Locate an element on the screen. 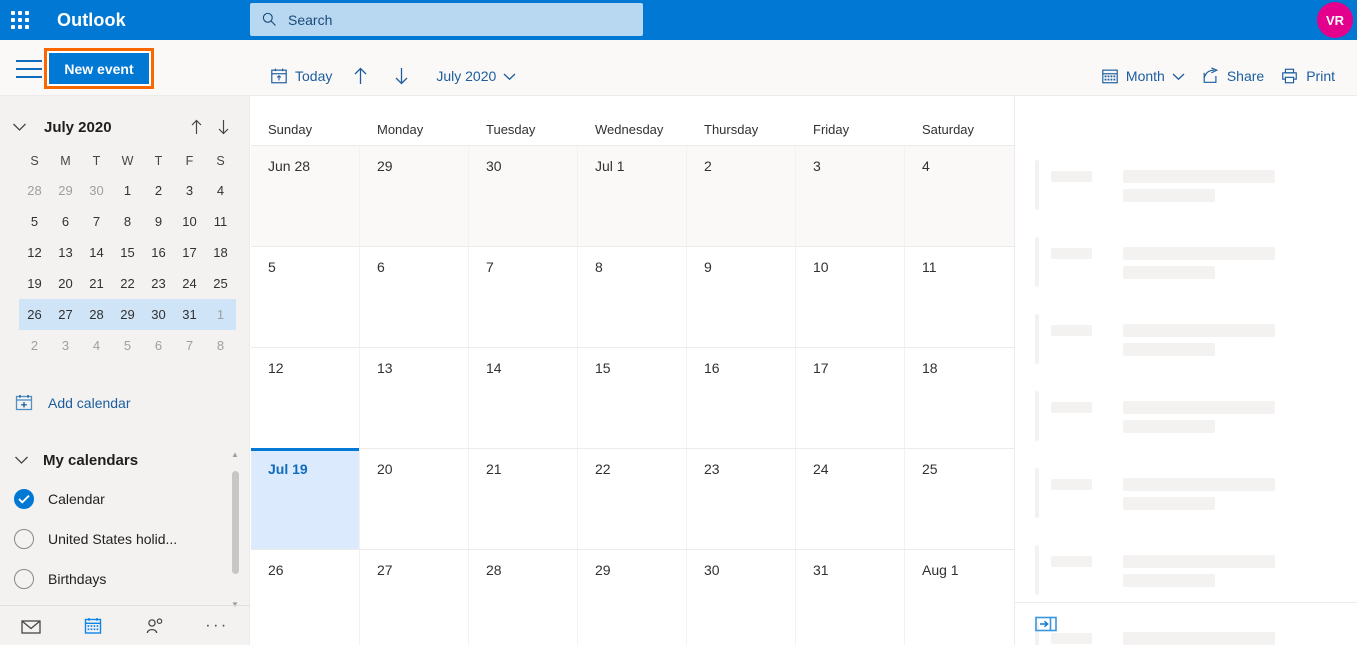 Image resolution: width=1357 pixels, height=645 pixels. hamburger-icon is located at coordinates (29, 69).